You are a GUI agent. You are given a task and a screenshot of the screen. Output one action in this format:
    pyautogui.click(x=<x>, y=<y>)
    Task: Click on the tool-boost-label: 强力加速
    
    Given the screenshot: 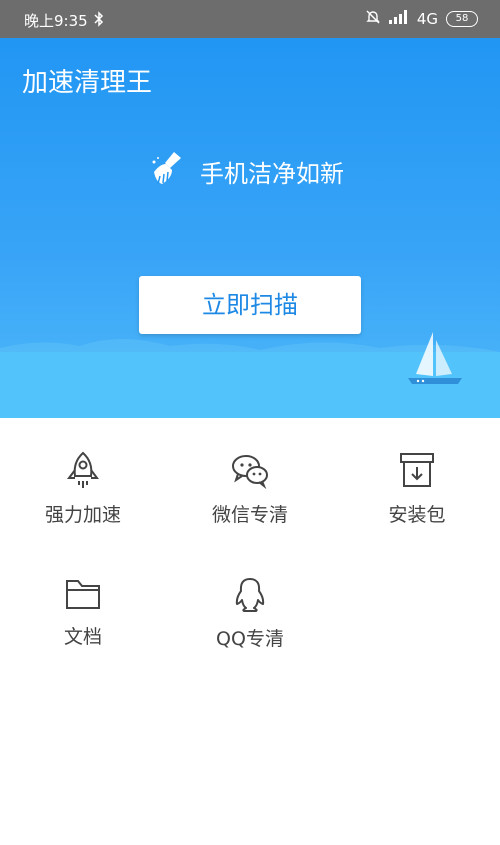 What is the action you would take?
    pyautogui.click(x=82, y=515)
    